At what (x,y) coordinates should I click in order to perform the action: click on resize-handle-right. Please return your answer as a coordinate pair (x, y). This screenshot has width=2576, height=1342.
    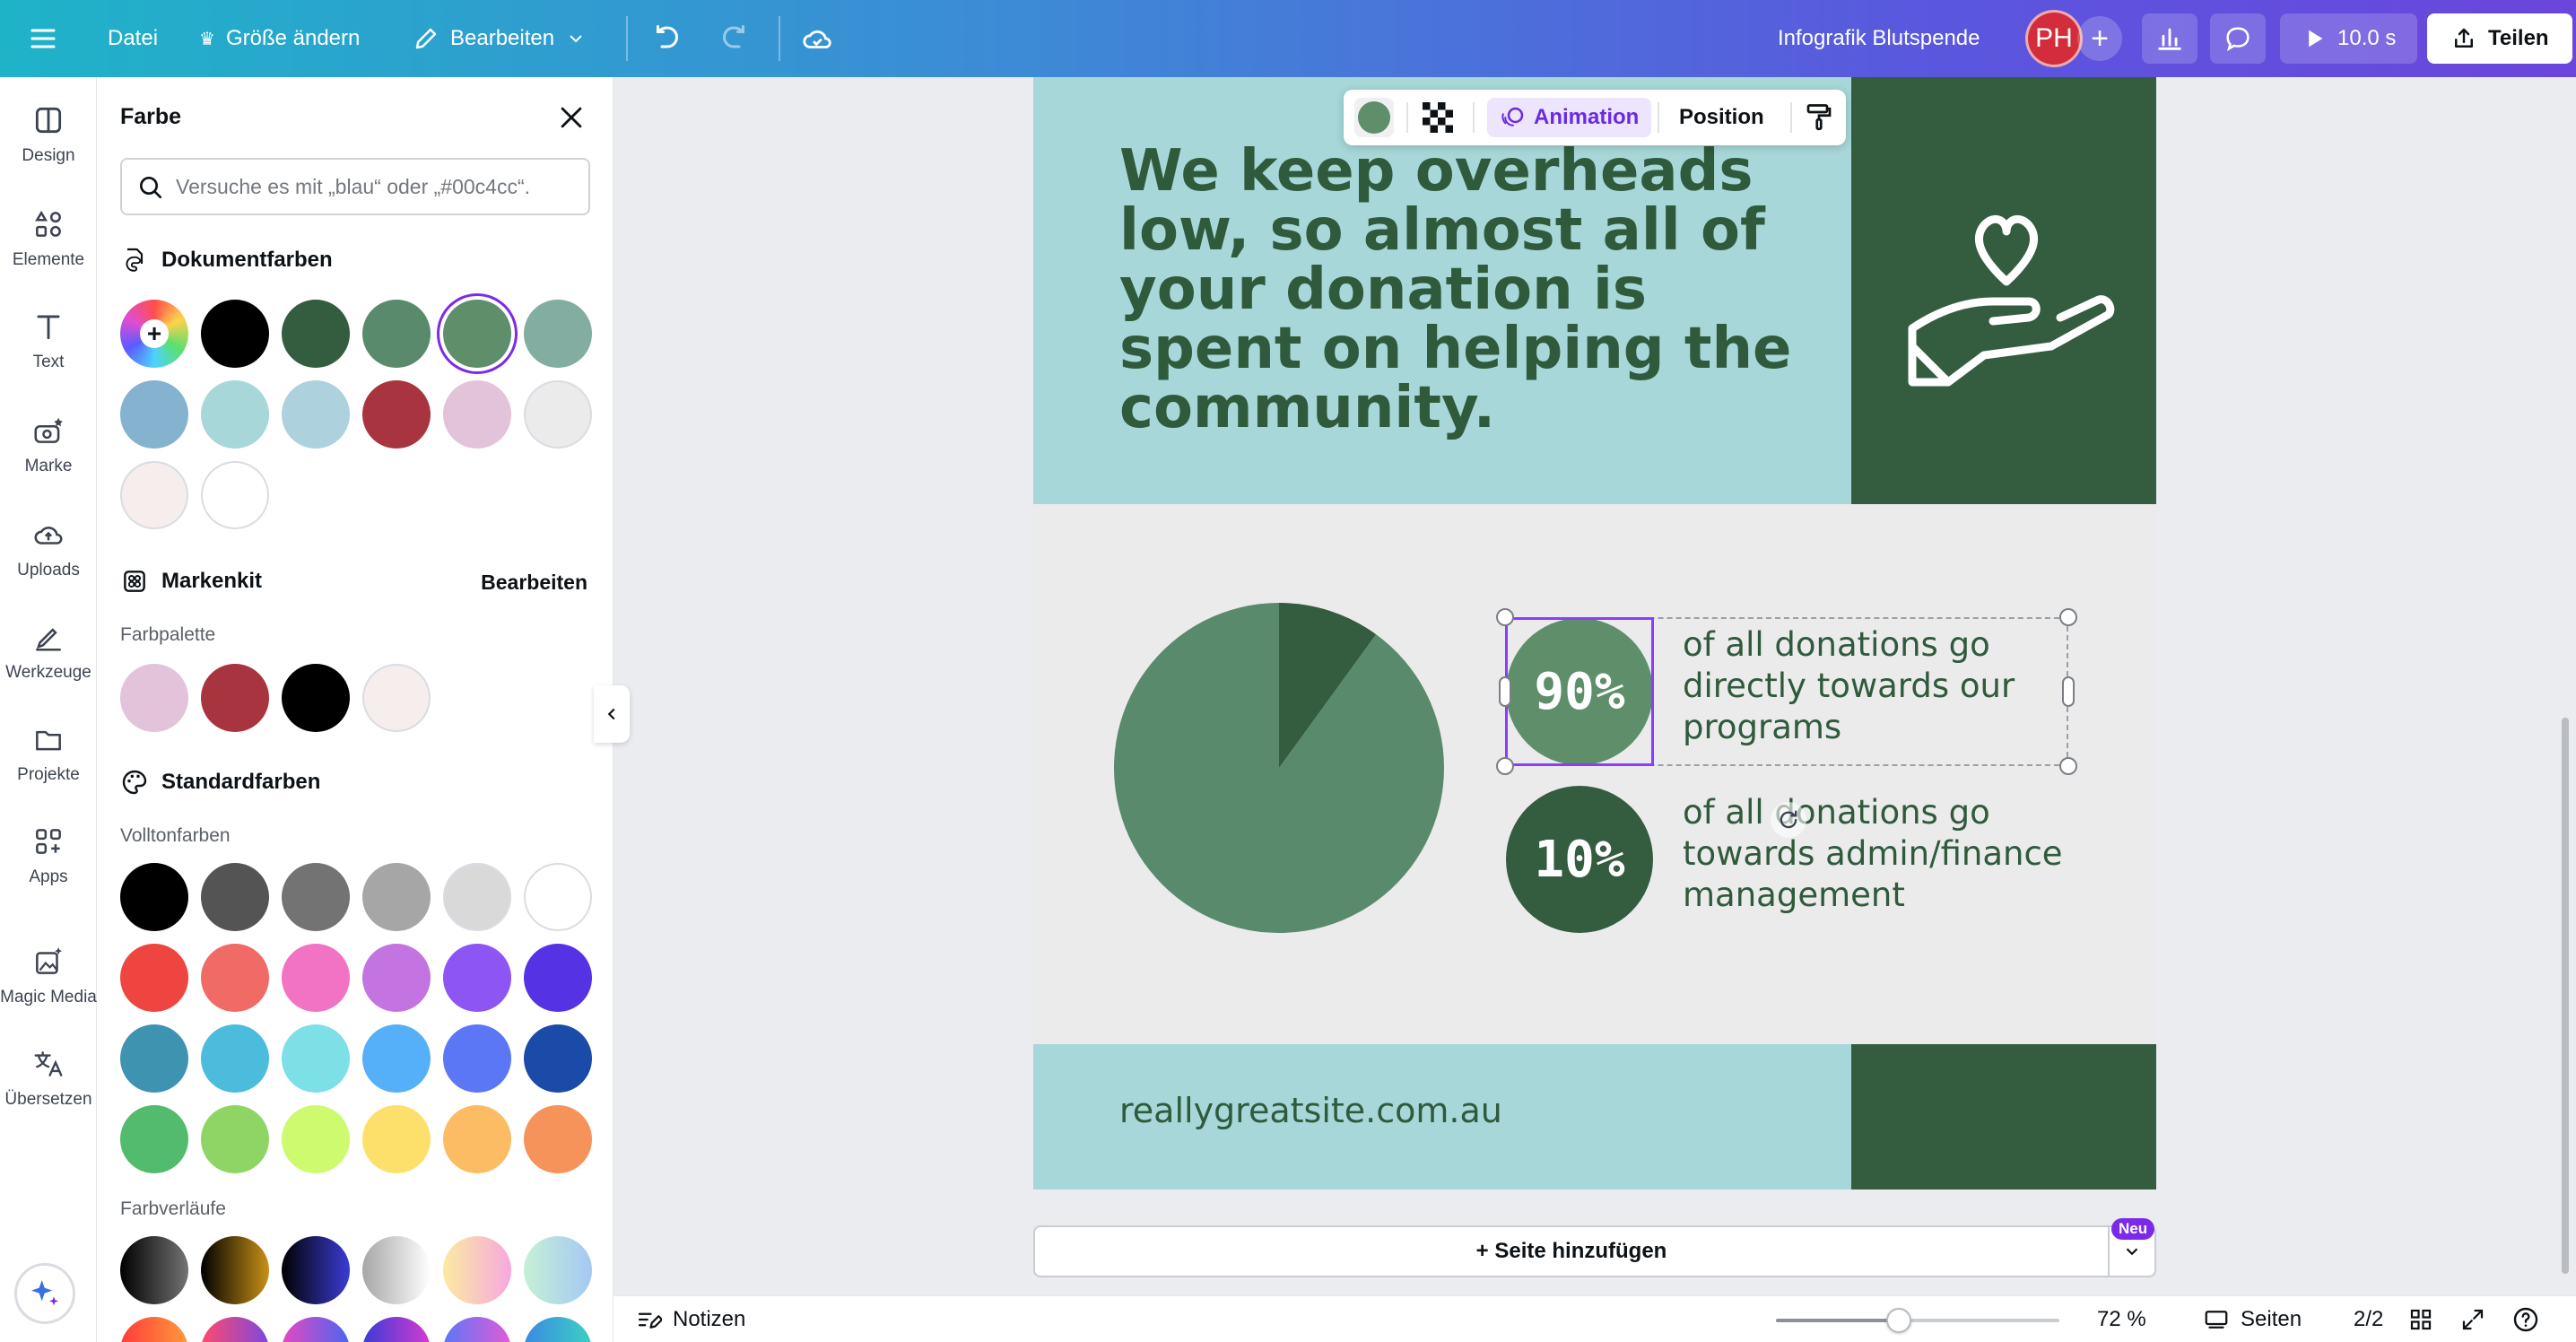
    Looking at the image, I should click on (2068, 691).